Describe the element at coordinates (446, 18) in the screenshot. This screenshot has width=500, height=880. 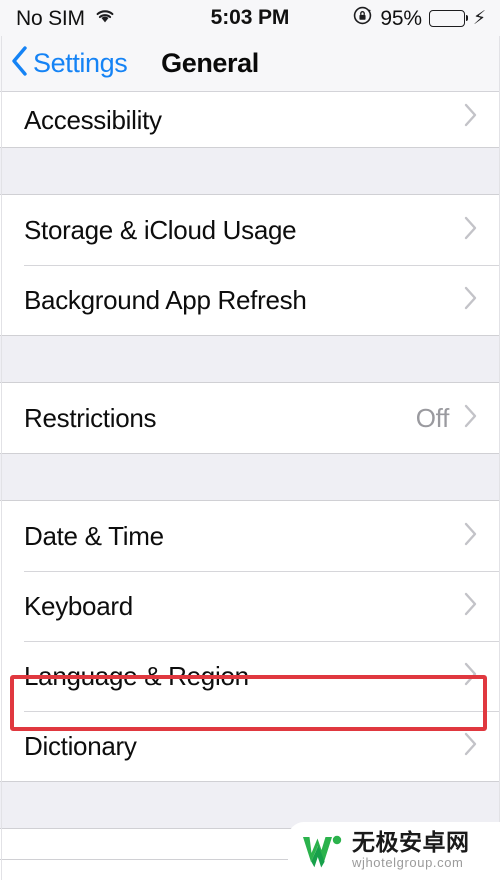
I see `battery-icon` at that location.